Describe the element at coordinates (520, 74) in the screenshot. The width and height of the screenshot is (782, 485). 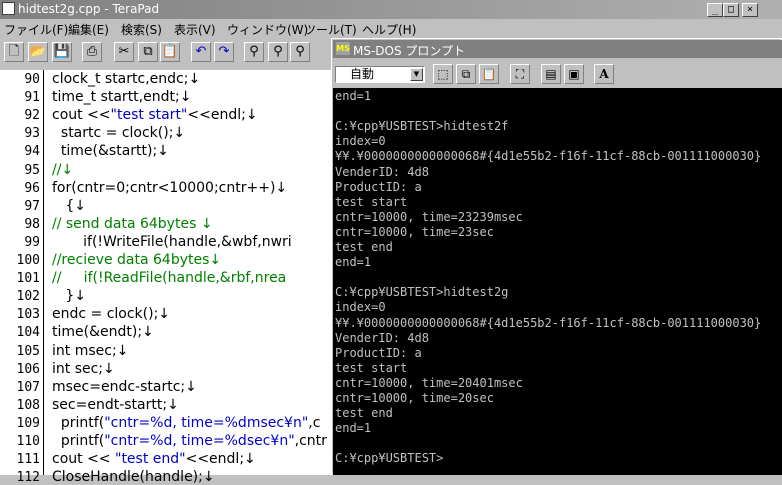
I see `fullscreen-icon: ⛶` at that location.